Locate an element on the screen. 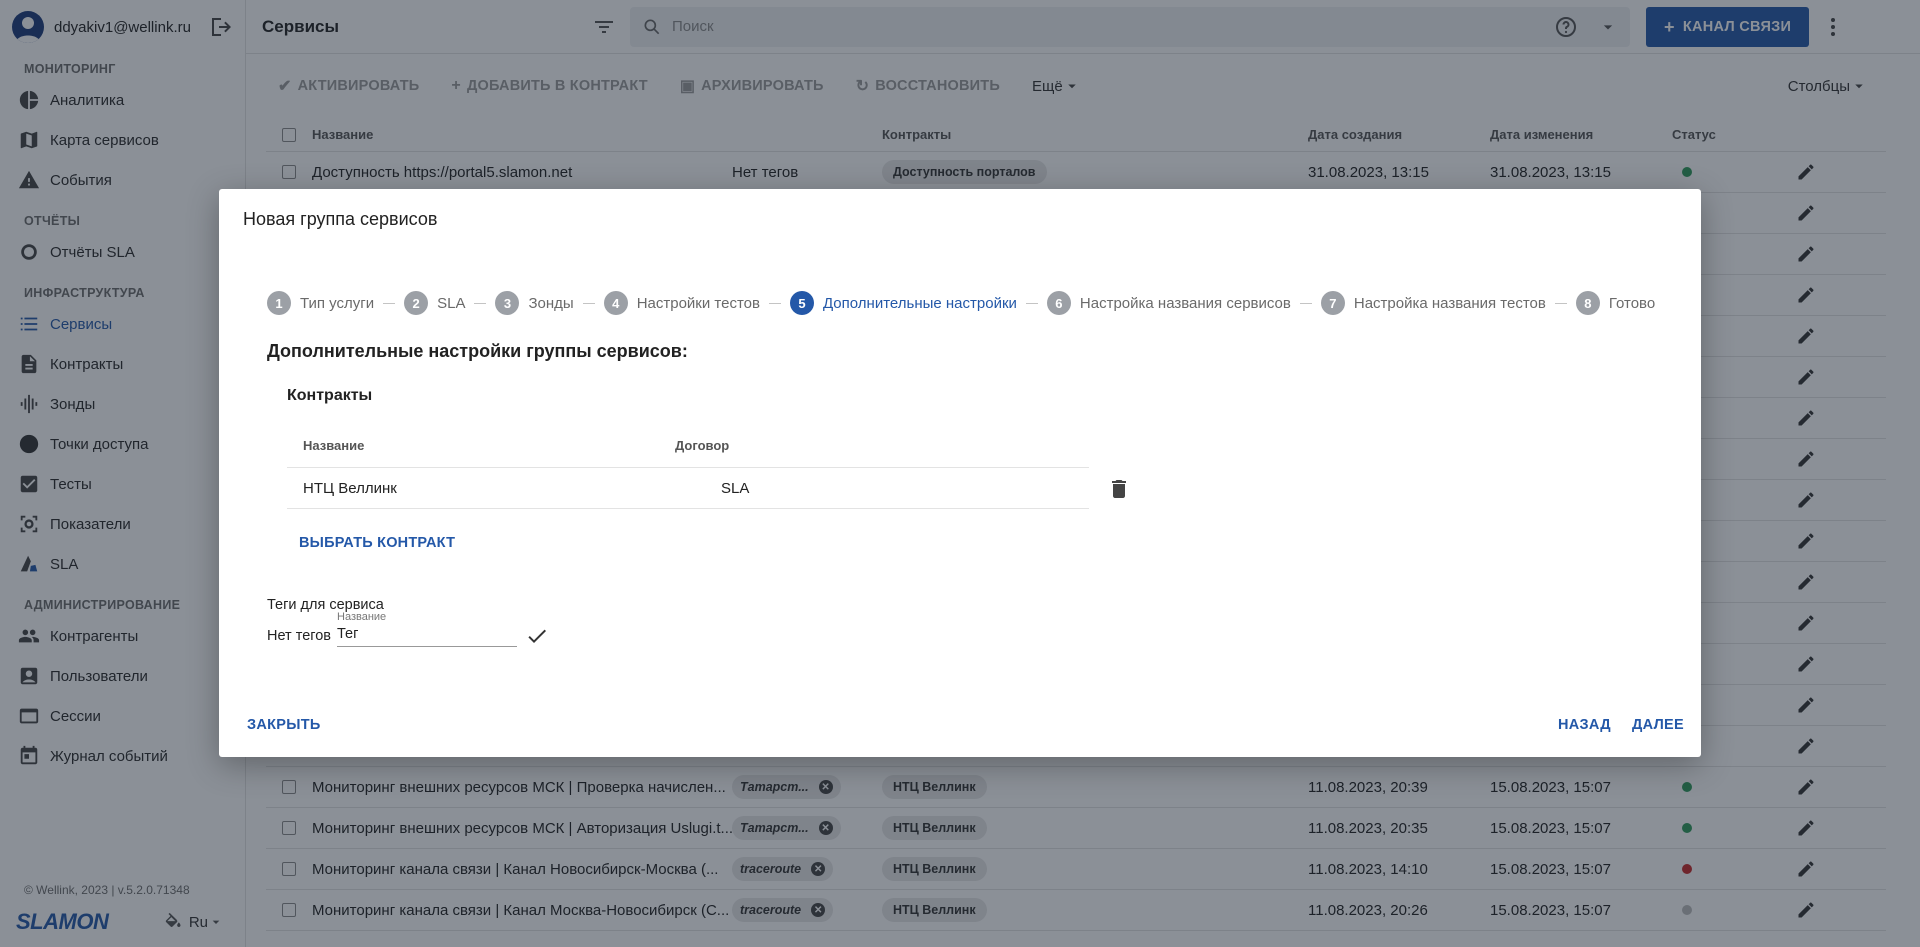 The image size is (1920, 947). confirm-tag-icon is located at coordinates (537, 636).